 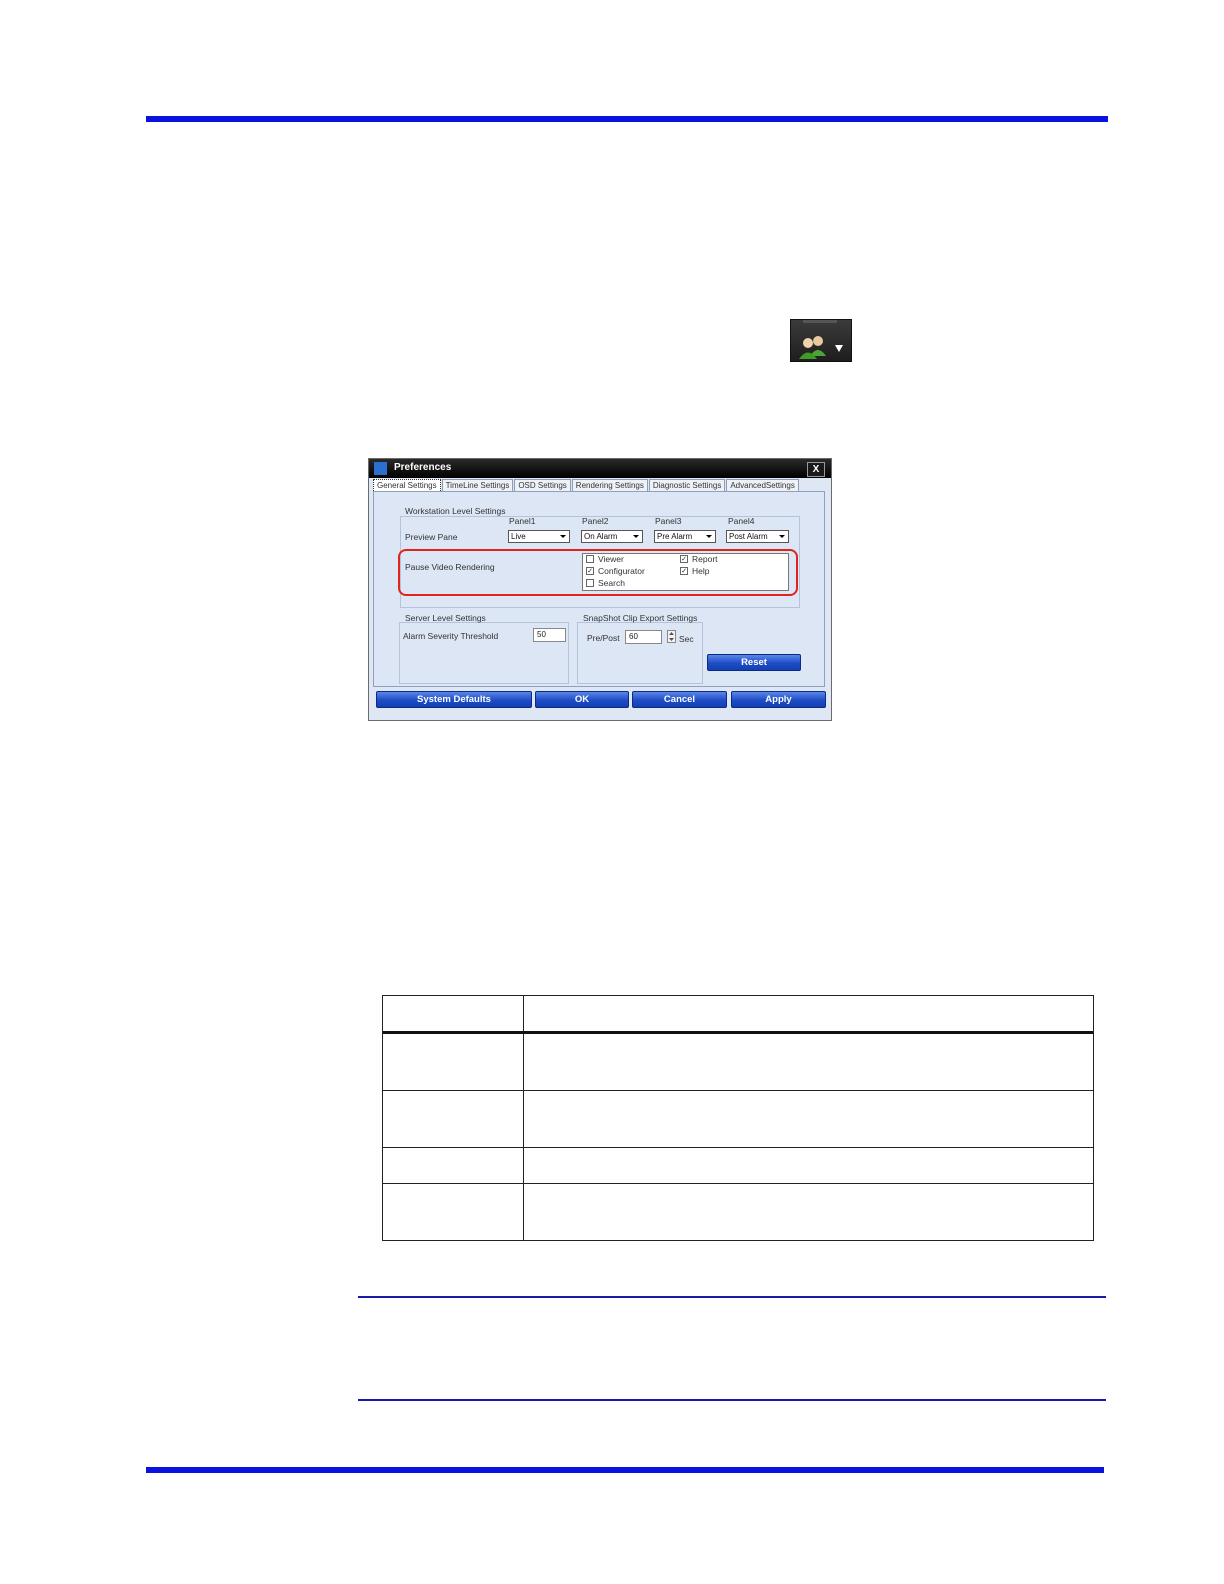 I want to click on prepost-label: Pre/Post, so click(x=603, y=638).